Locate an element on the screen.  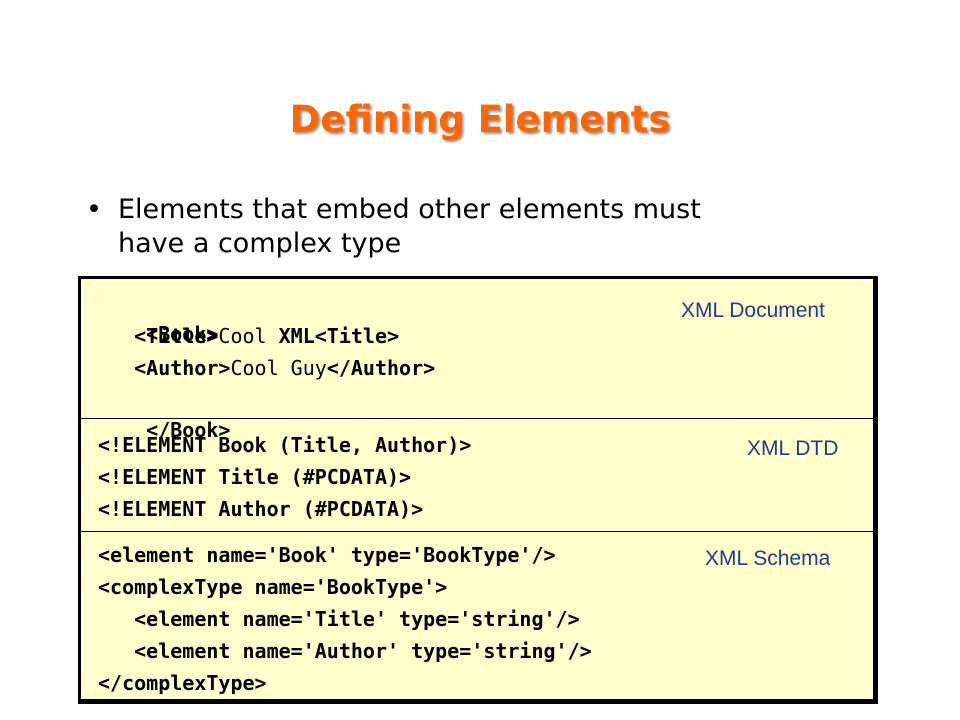
xml-schema-label: XML Schema is located at coordinates (768, 558).